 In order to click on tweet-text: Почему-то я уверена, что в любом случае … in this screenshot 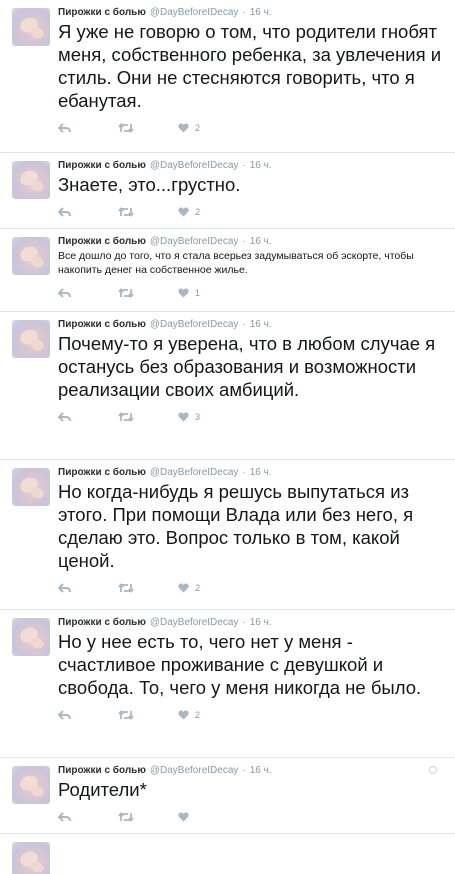, I will do `click(247, 366)`.